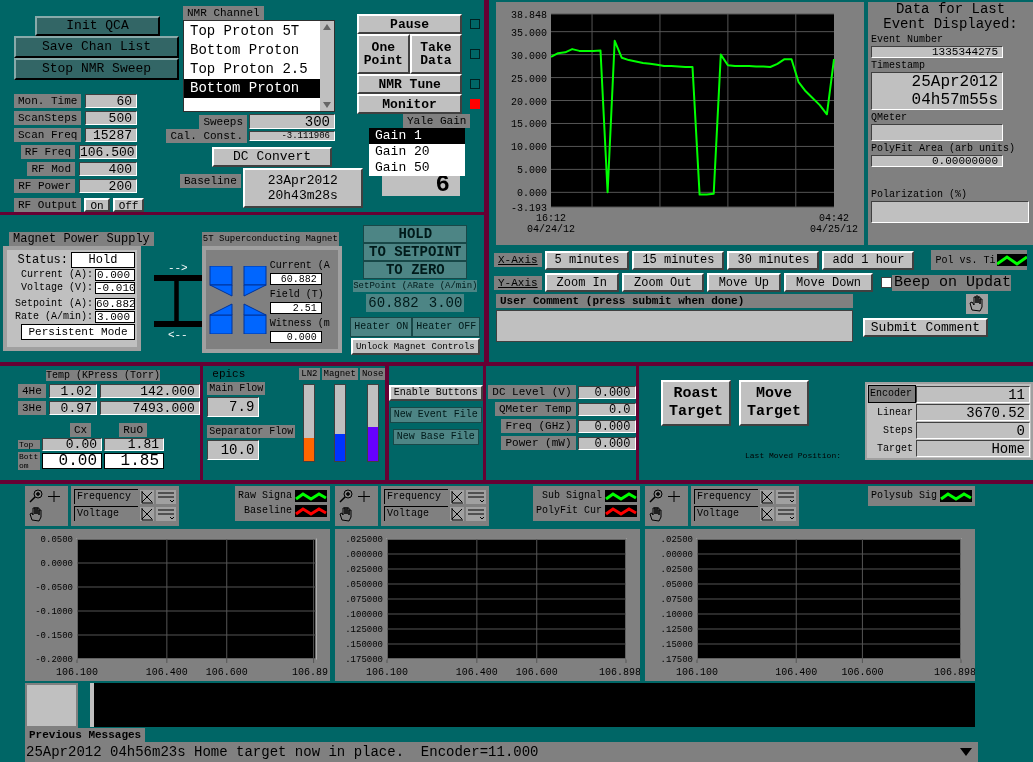  What do you see at coordinates (676, 555) in the screenshot?
I see `axis-tick-label: .00000` at bounding box center [676, 555].